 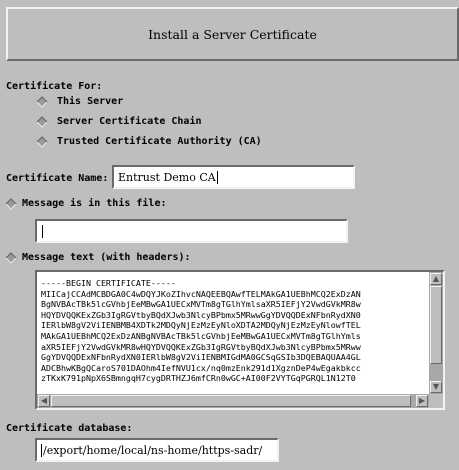 What do you see at coordinates (129, 121) in the screenshot?
I see `radio-label-server-certificate-chain: Server Certificate Chain` at bounding box center [129, 121].